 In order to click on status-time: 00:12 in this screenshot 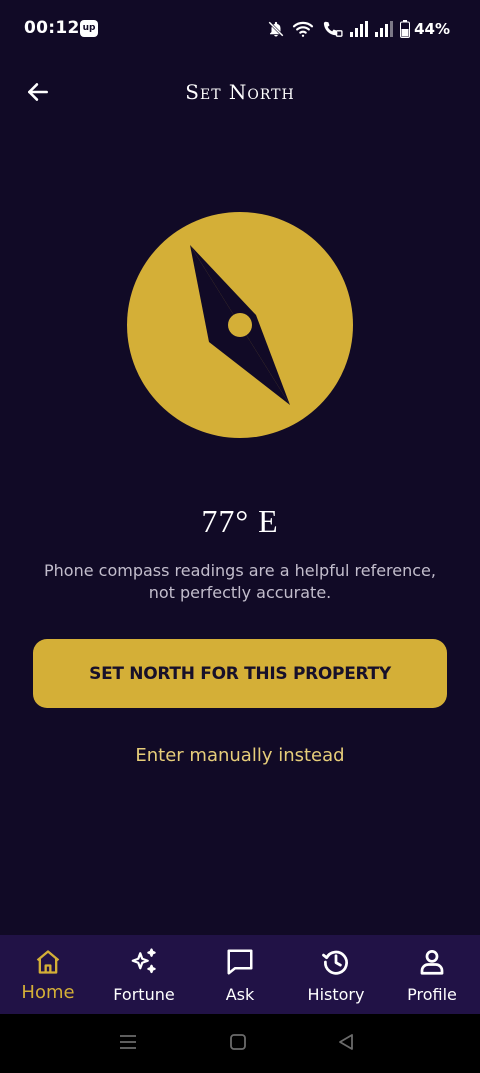, I will do `click(52, 28)`.